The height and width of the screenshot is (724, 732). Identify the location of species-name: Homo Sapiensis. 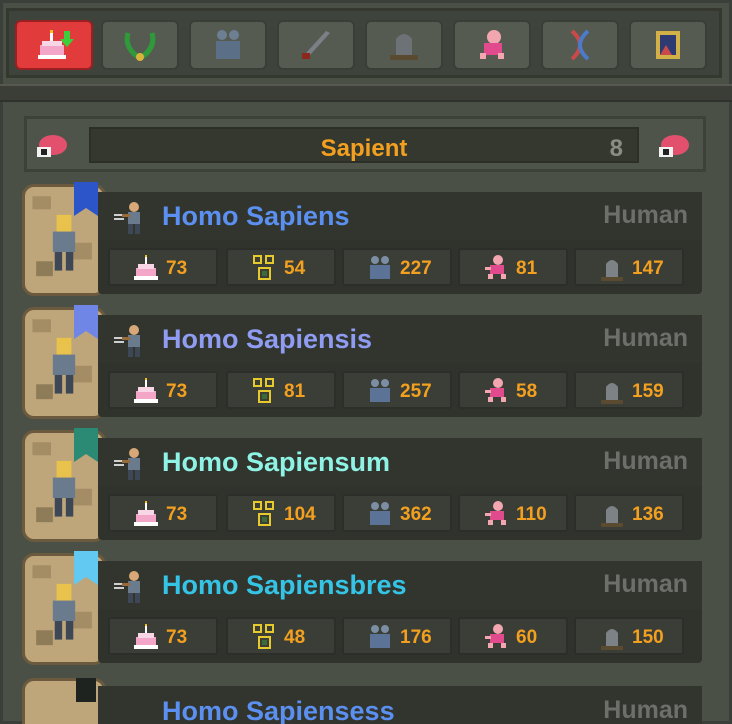
(267, 339).